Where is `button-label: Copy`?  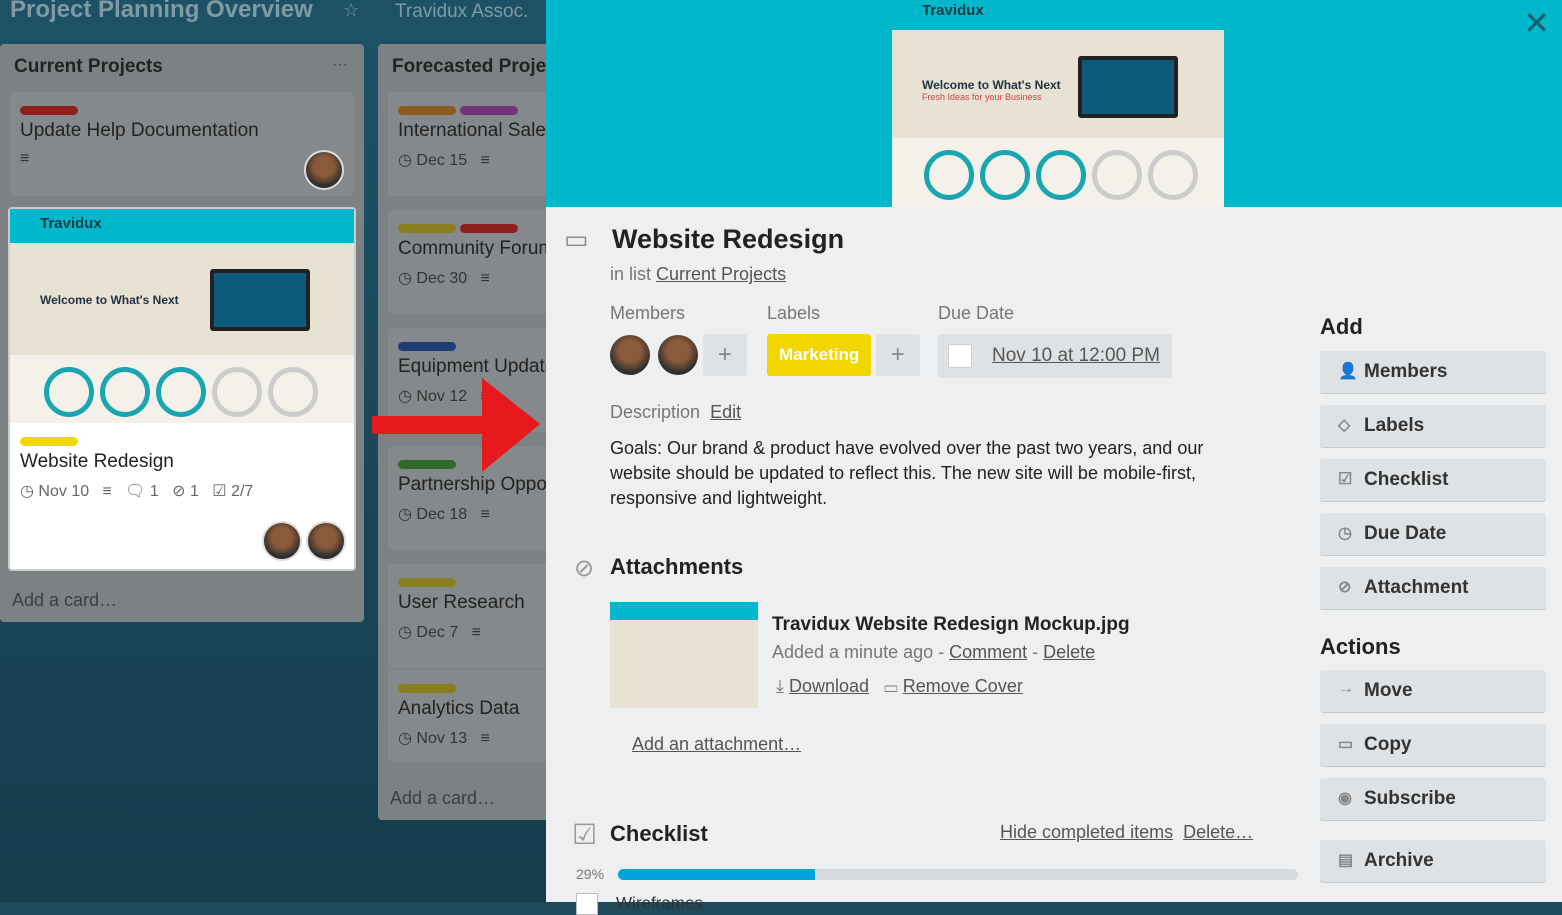
button-label: Copy is located at coordinates (1388, 744).